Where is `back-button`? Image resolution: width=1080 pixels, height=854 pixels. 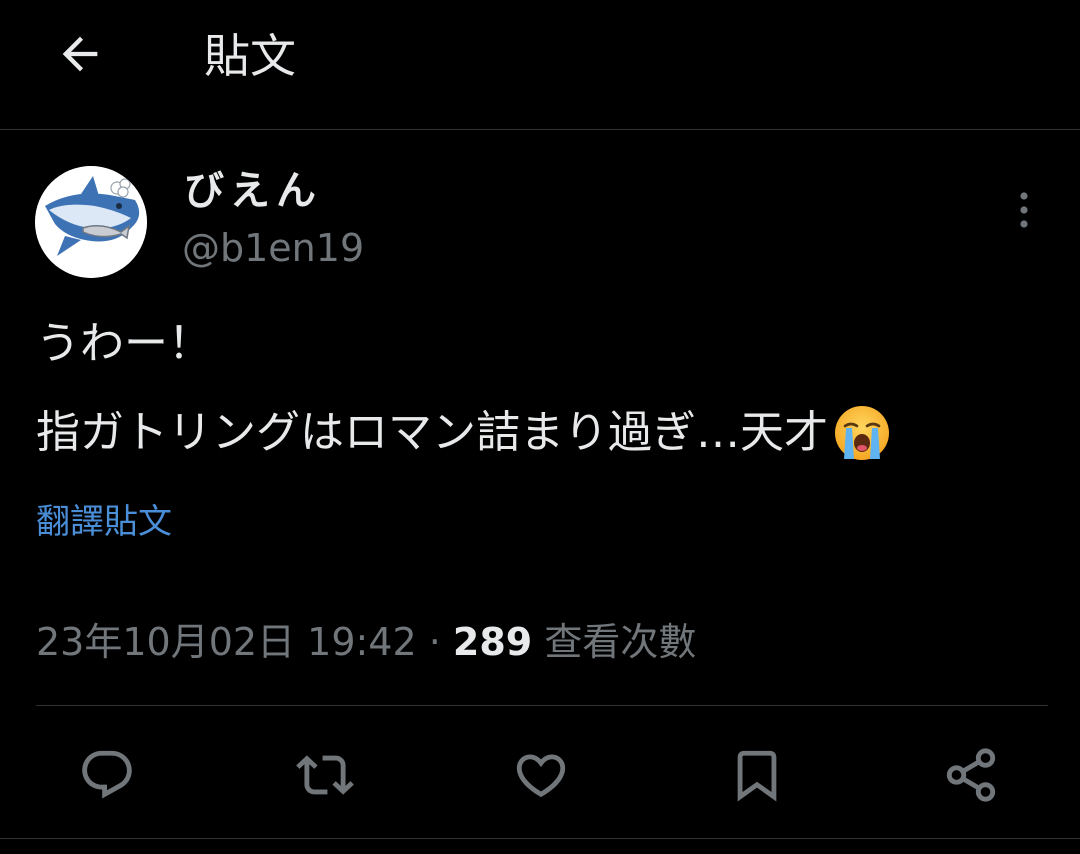
back-button is located at coordinates (80, 54).